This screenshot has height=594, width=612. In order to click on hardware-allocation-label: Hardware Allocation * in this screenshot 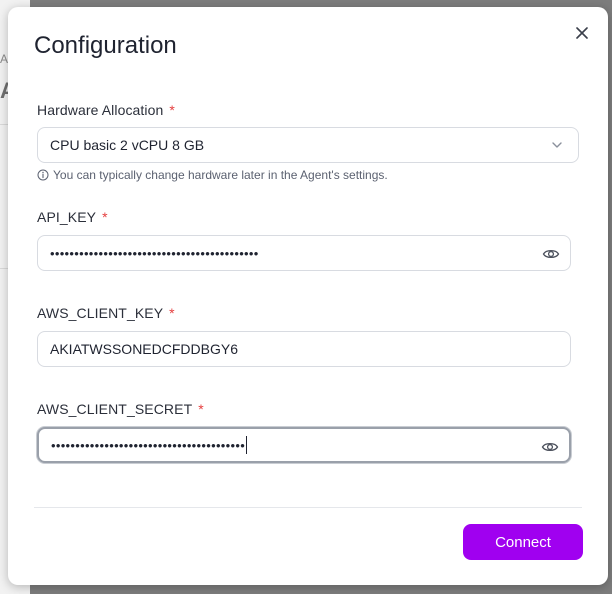, I will do `click(106, 110)`.